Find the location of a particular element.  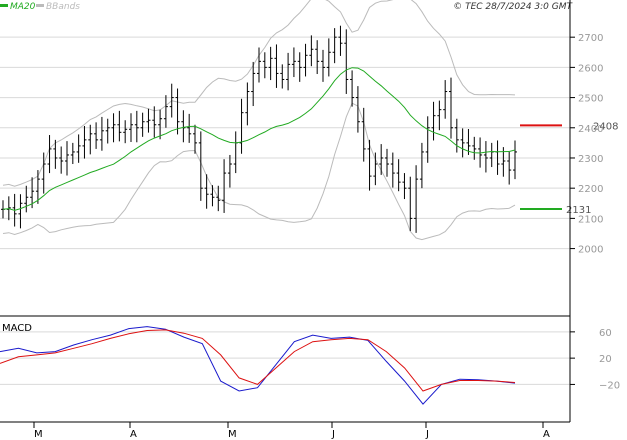

macd-grid is located at coordinates (285, 358).